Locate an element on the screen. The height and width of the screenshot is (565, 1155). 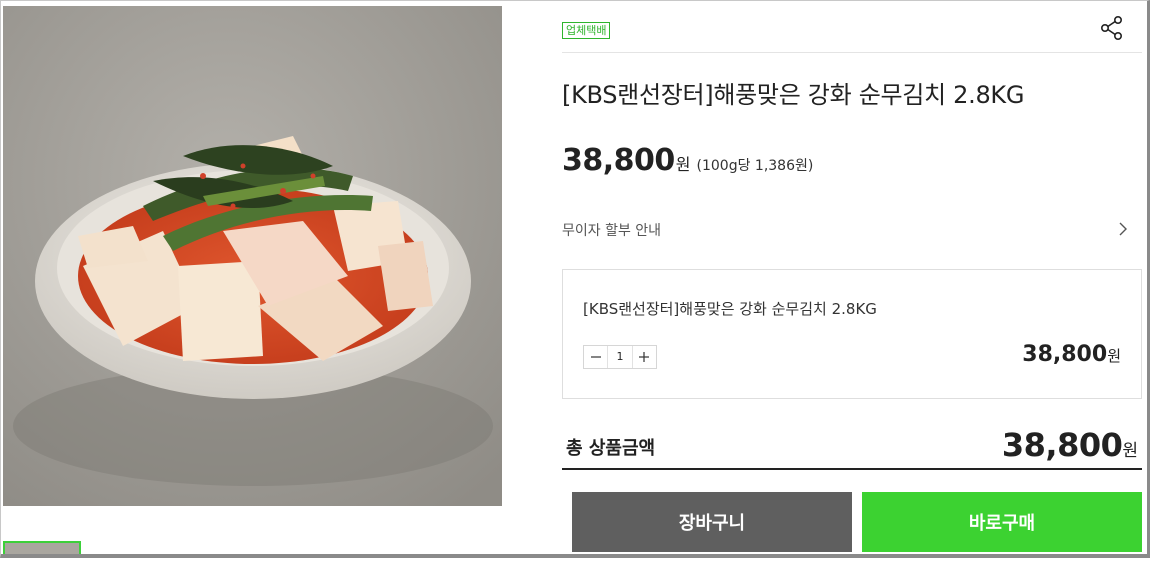
buy-now-button: 바로구매 is located at coordinates (1002, 522).